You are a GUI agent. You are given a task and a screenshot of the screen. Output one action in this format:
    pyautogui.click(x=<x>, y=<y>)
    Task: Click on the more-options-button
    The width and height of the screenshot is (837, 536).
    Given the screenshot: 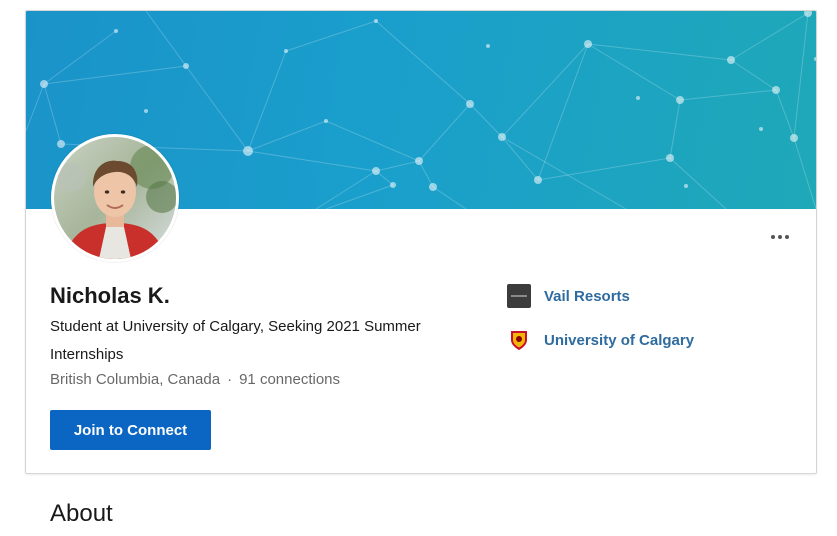 What is the action you would take?
    pyautogui.click(x=780, y=237)
    